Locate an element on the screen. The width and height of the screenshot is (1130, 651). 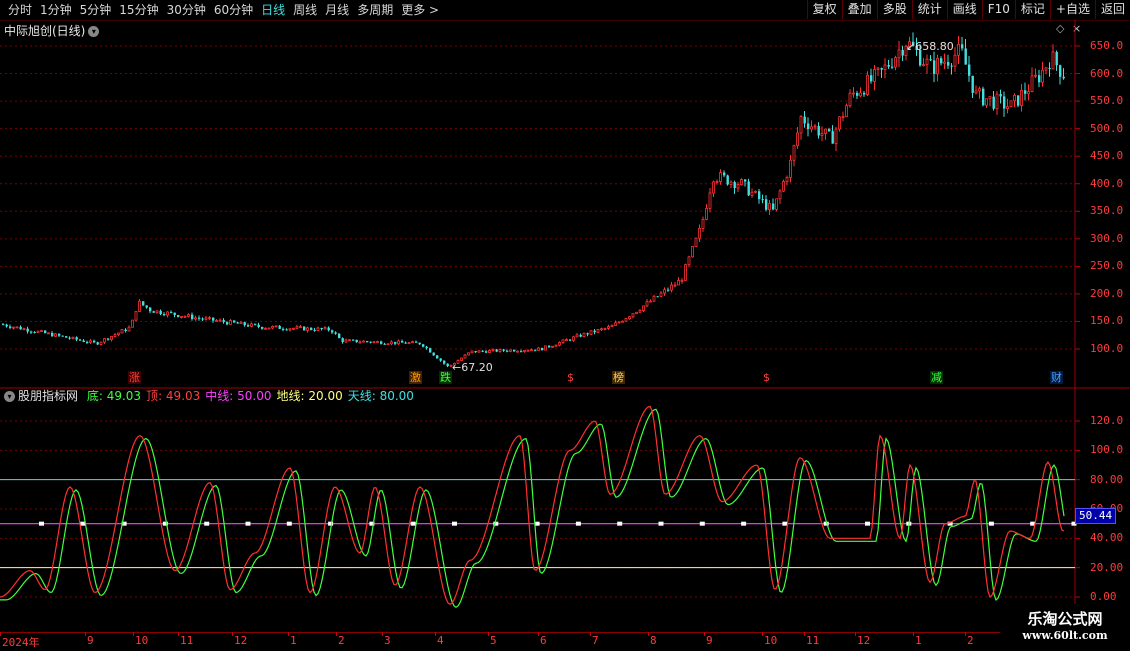
event-marker: 榜 is located at coordinates (618, 377).